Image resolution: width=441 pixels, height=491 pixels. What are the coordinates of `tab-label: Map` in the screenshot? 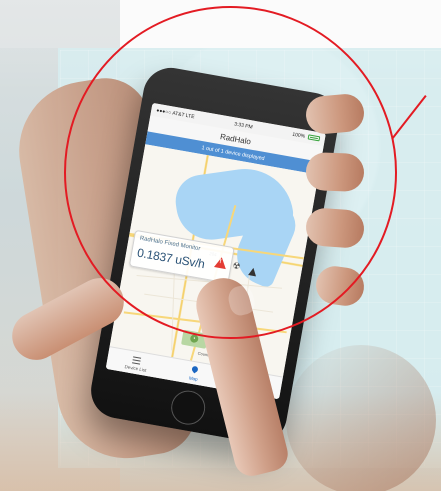 It's located at (193, 378).